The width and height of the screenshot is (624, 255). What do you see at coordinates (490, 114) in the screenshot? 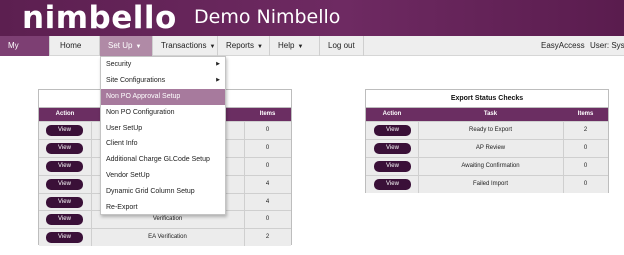
I see `task-header: Task` at bounding box center [490, 114].